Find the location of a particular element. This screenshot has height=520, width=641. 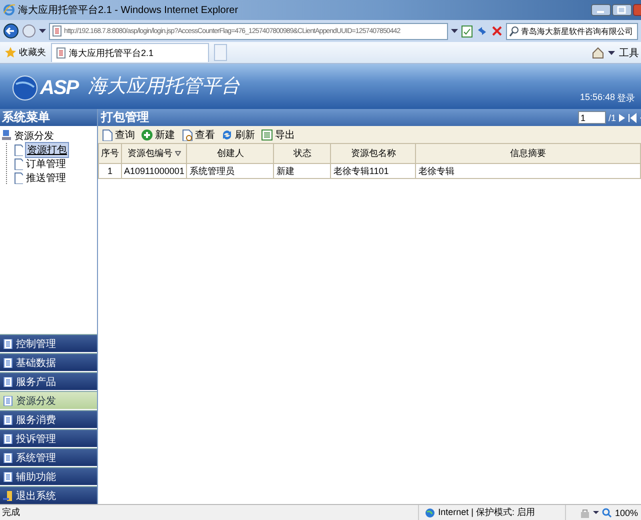

nav-item: 基础数据 is located at coordinates (48, 362).